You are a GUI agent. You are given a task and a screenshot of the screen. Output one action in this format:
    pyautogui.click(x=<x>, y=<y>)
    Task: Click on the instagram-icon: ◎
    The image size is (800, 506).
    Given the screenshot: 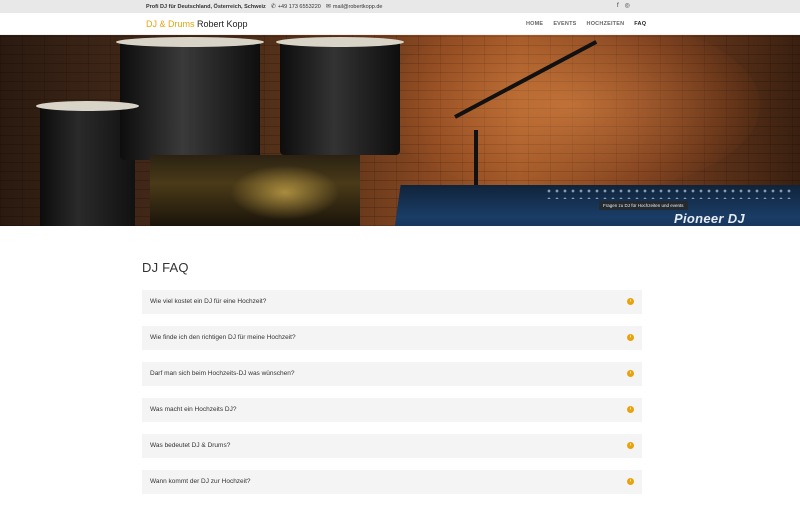 What is the action you would take?
    pyautogui.click(x=627, y=6)
    